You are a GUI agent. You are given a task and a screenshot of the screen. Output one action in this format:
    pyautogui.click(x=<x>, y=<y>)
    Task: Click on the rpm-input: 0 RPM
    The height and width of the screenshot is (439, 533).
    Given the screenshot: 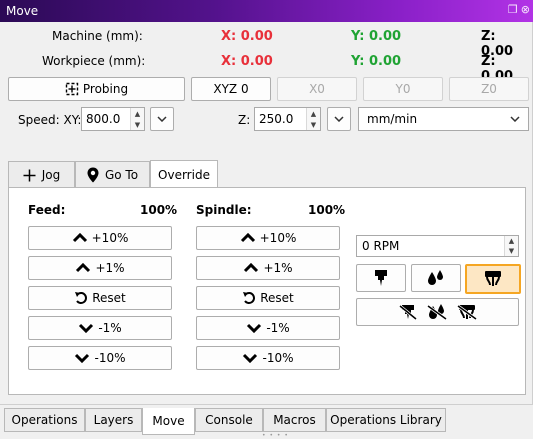 What is the action you would take?
    pyautogui.click(x=437, y=246)
    